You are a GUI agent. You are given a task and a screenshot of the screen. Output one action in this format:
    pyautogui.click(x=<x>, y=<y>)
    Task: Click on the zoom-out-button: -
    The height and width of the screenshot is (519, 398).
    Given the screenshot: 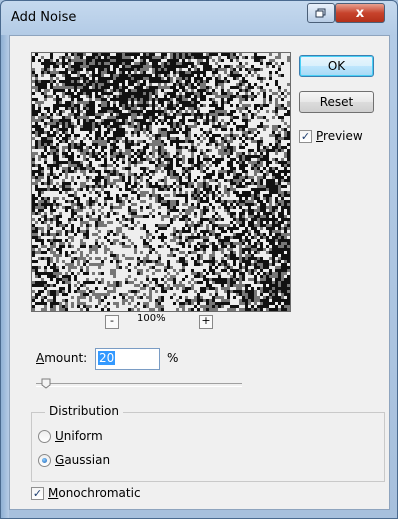 What is the action you would take?
    pyautogui.click(x=112, y=322)
    